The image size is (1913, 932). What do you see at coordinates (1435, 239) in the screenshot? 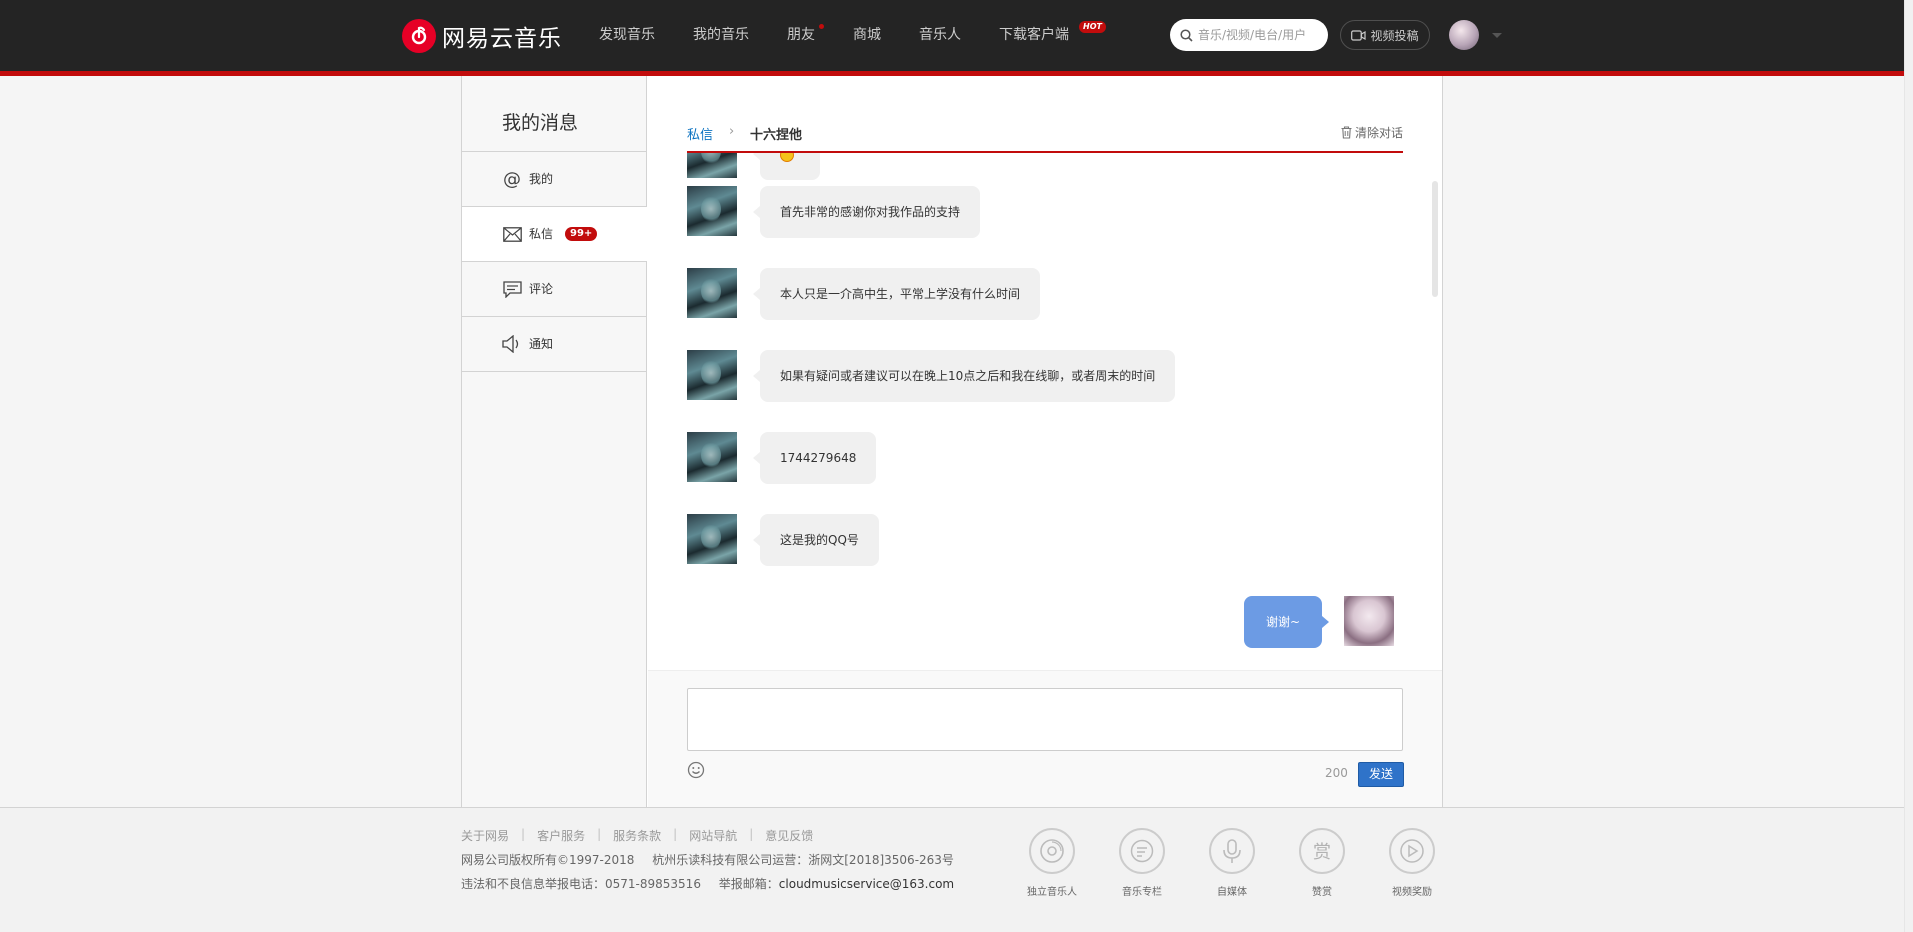
I see `scrollbar-thumb` at bounding box center [1435, 239].